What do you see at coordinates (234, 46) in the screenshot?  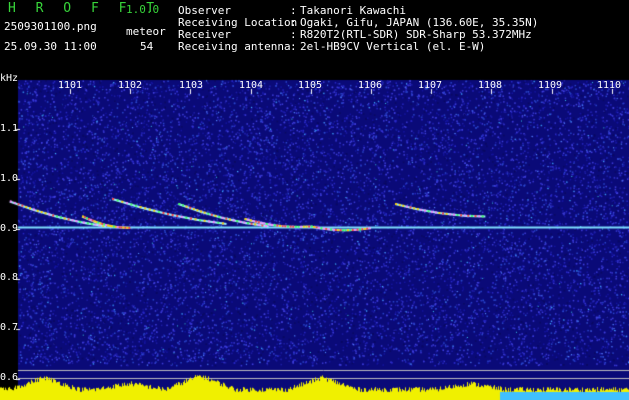 I see `antenna-label: Receiving antenna` at bounding box center [234, 46].